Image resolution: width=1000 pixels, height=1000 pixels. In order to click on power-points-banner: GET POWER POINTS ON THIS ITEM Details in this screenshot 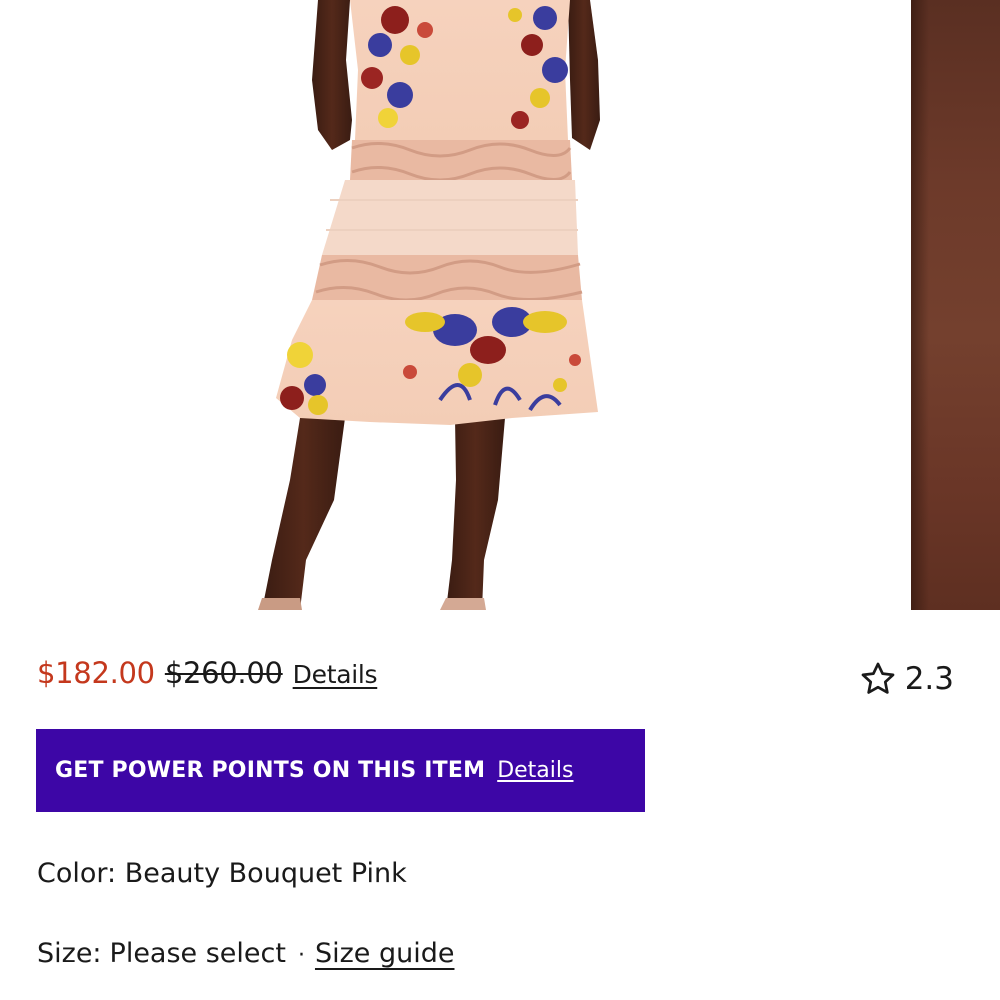, I will do `click(340, 770)`.